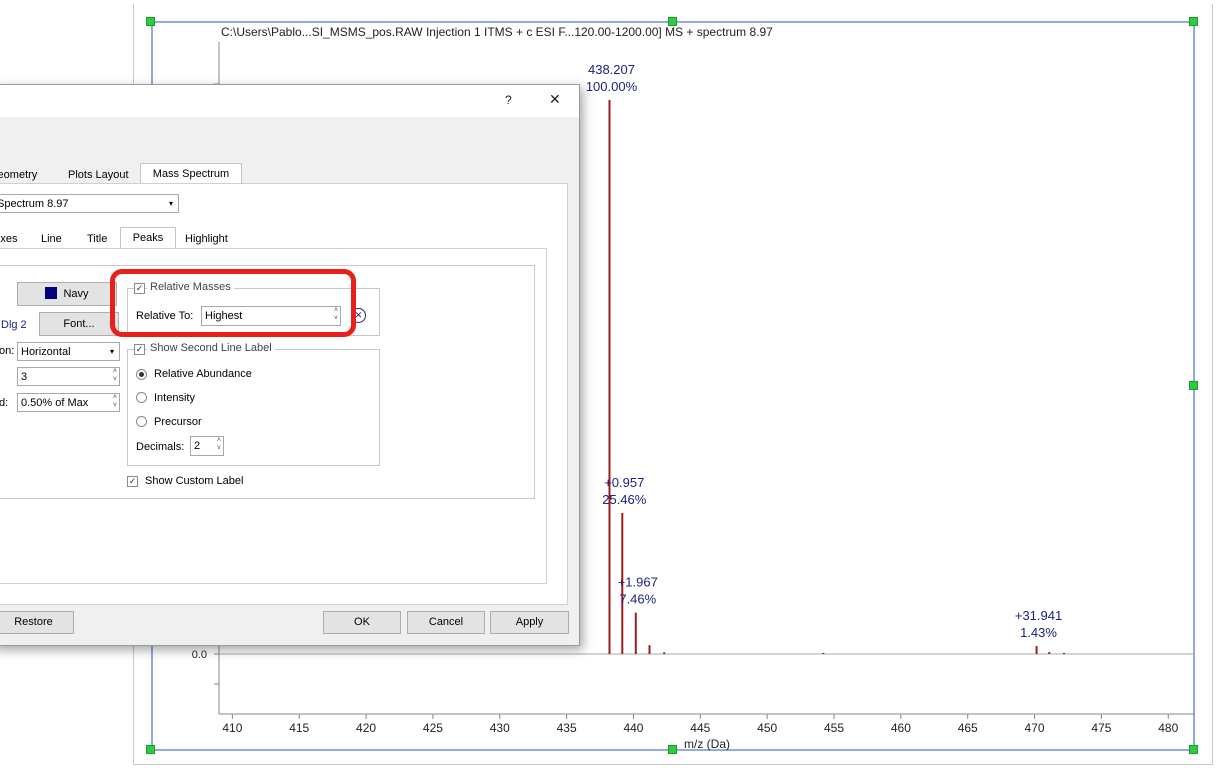  Describe the element at coordinates (612, 86) in the screenshot. I see `peak-label-percent-0: 100.00%` at that location.